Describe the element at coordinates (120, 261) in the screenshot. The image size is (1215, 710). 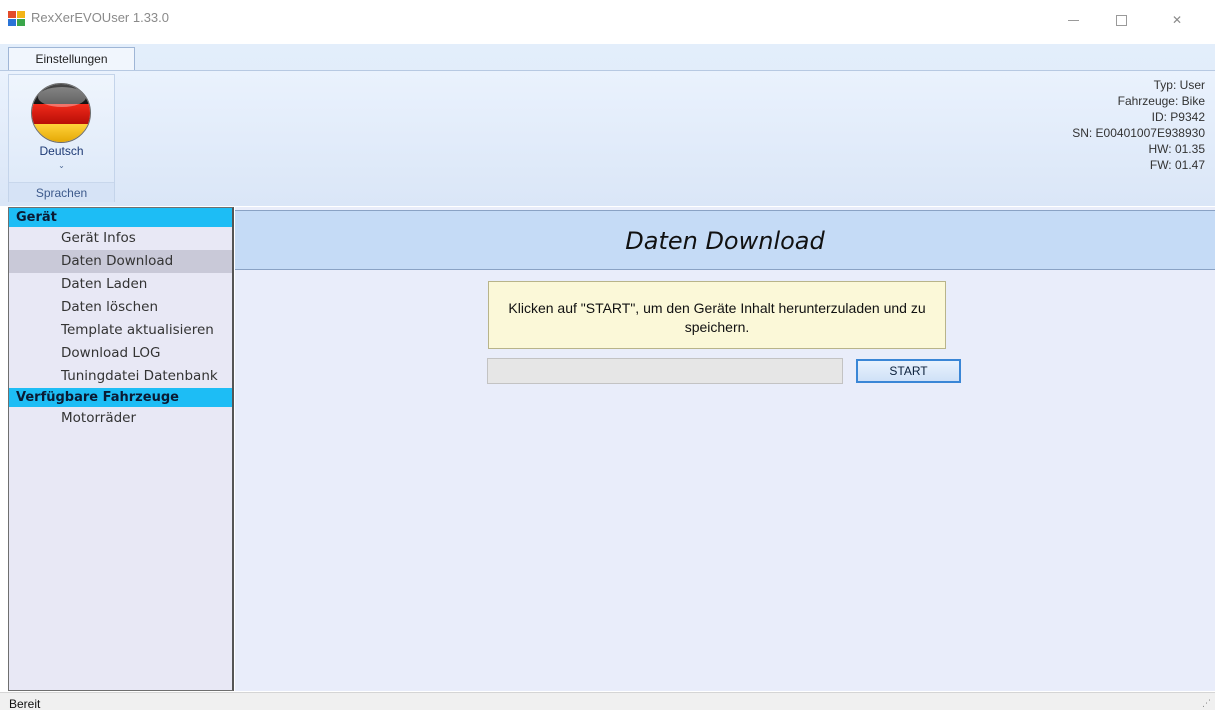
I see `nav-item-daten-download: Daten Download` at that location.